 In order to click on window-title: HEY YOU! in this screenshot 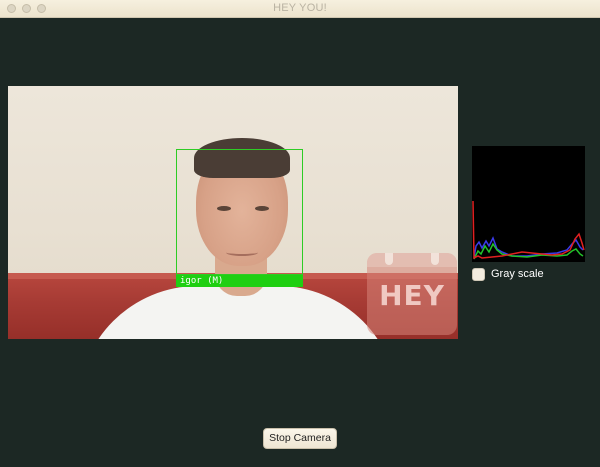, I will do `click(300, 8)`.